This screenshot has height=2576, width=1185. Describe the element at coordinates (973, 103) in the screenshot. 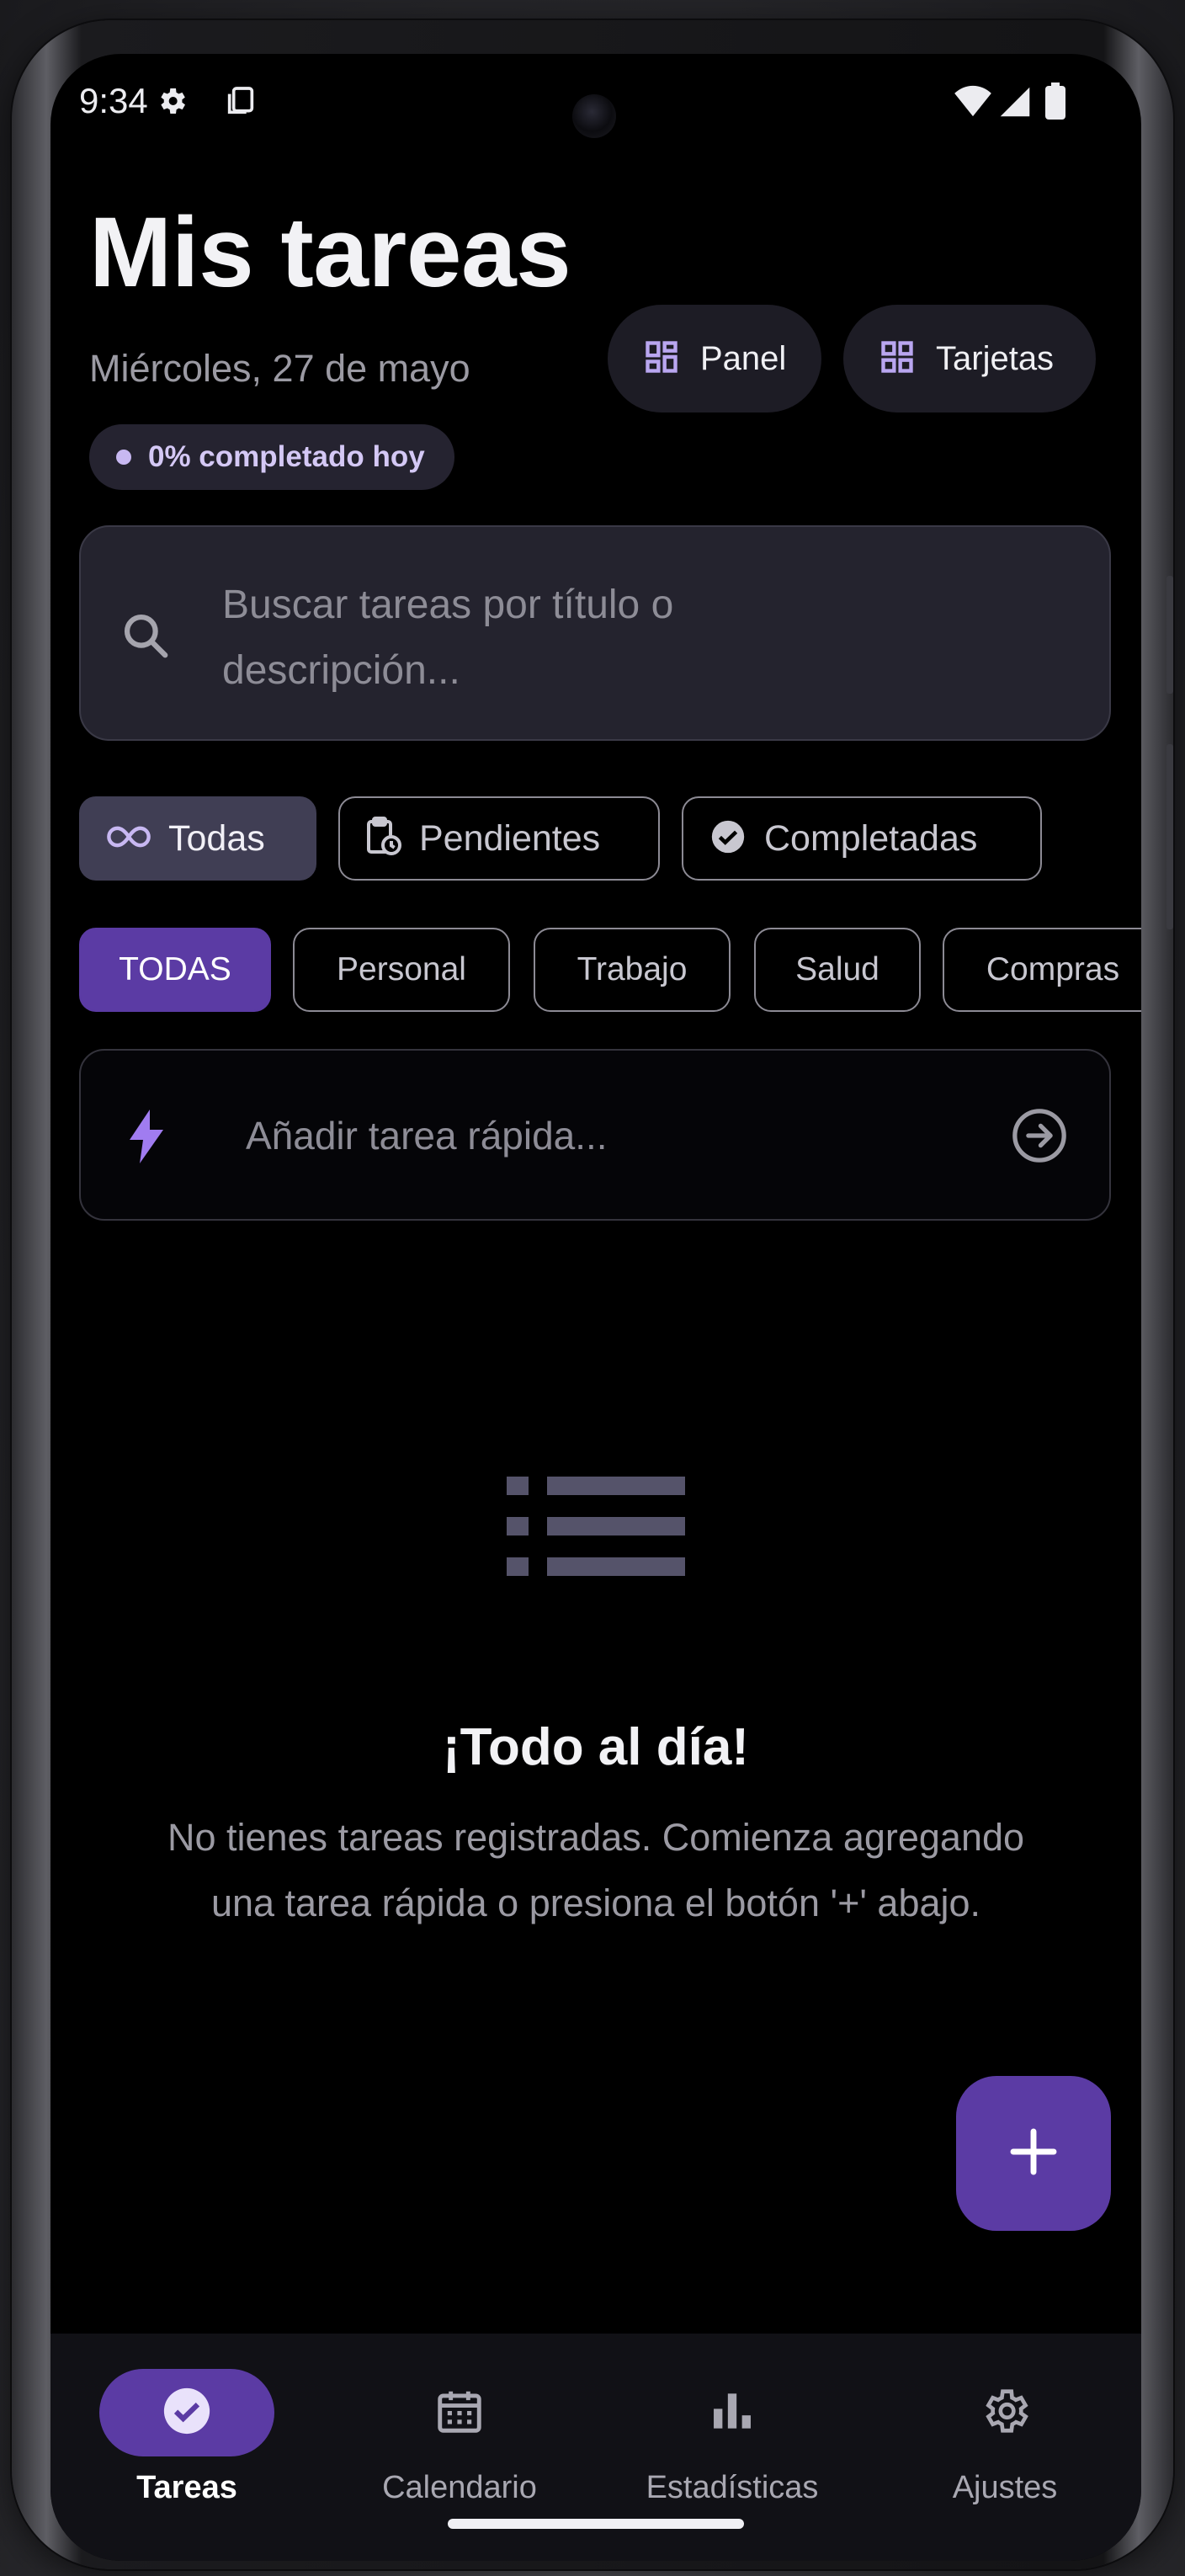

I see `wifi-icon` at that location.